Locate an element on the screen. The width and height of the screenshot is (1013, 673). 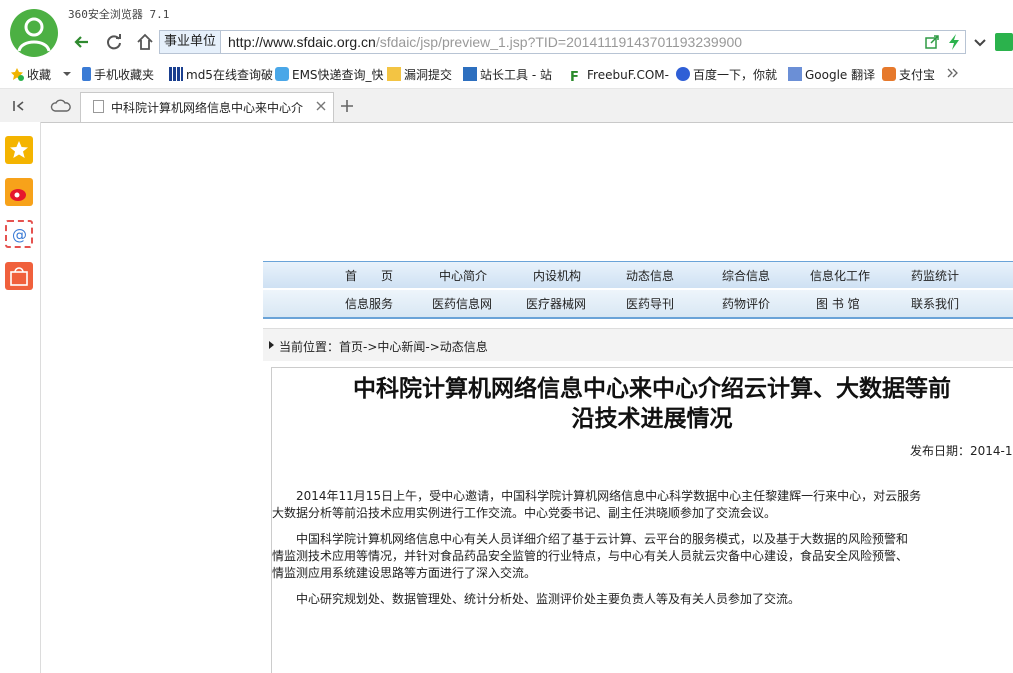
nav-statistics: 药监统计 is located at coordinates (935, 275).